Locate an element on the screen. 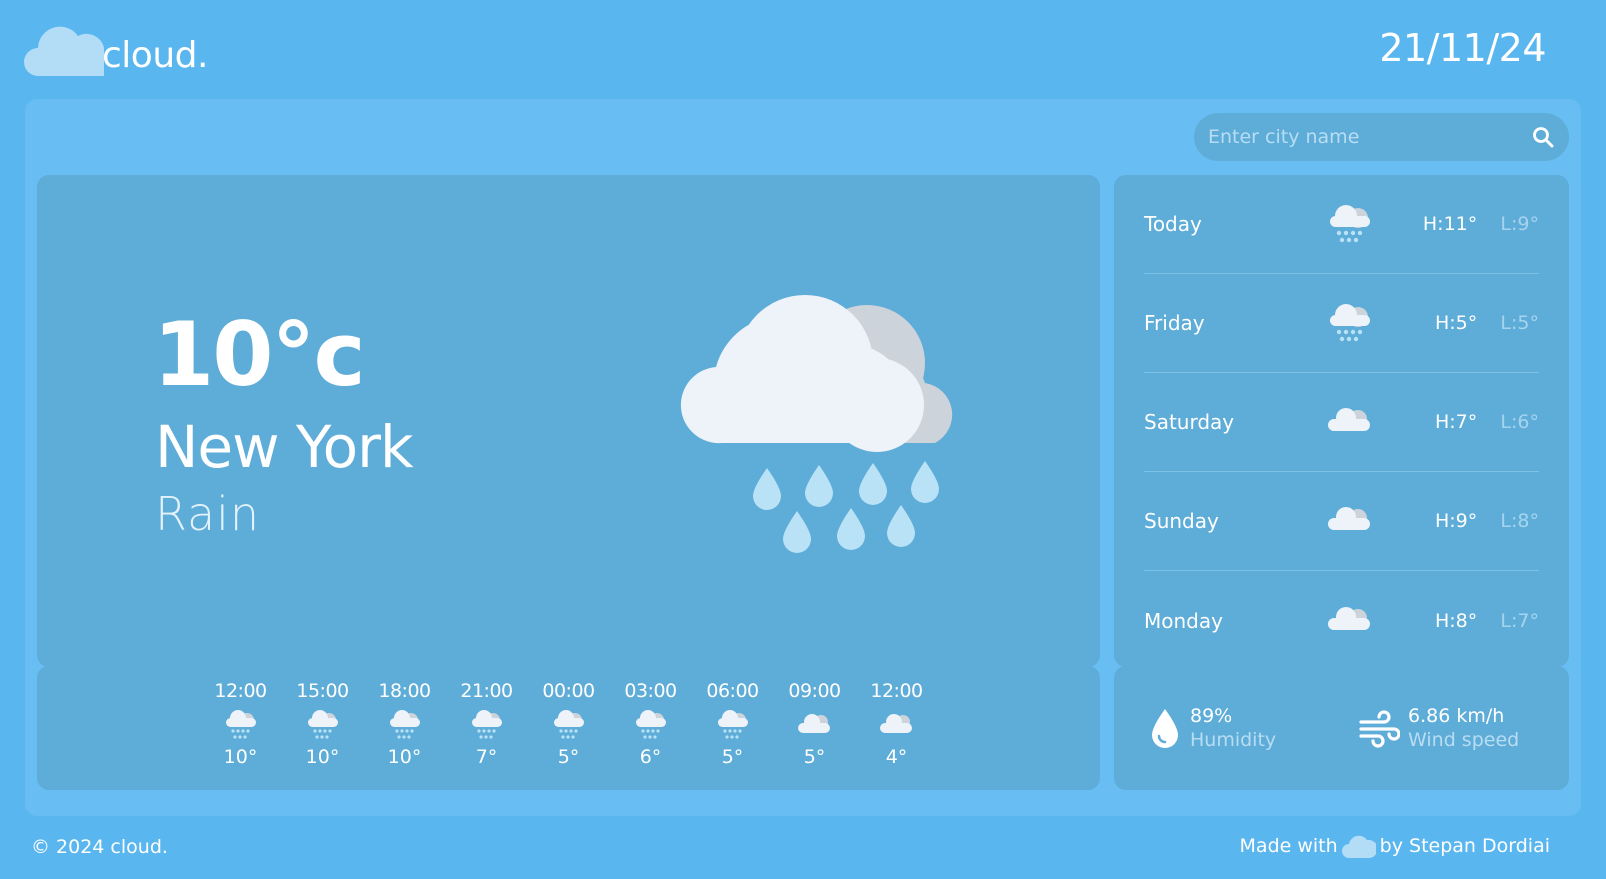 The width and height of the screenshot is (1606, 879). forecast-row: Sunday H:9° L:8° is located at coordinates (1341, 521).